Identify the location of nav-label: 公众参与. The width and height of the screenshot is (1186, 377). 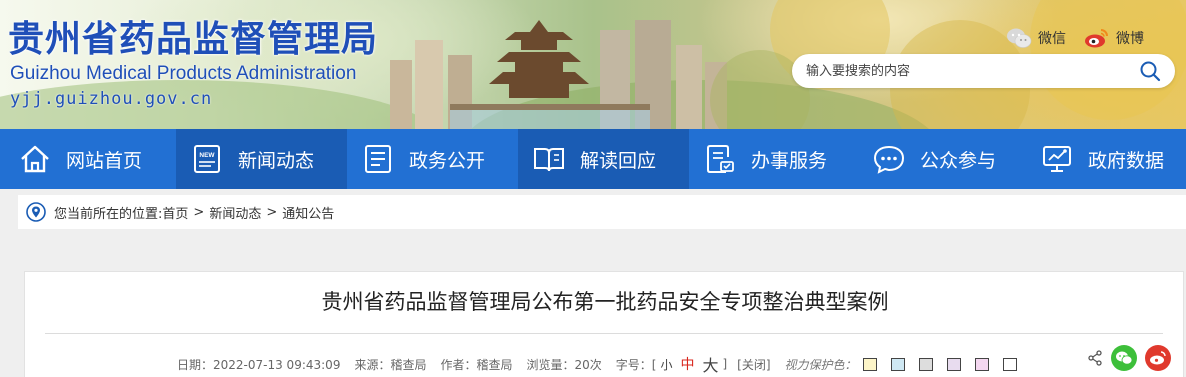
(958, 160).